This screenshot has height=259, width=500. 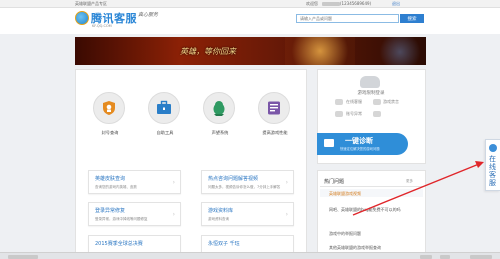 I want to click on welcome-text: 欢迎您, so click(x=312, y=3).